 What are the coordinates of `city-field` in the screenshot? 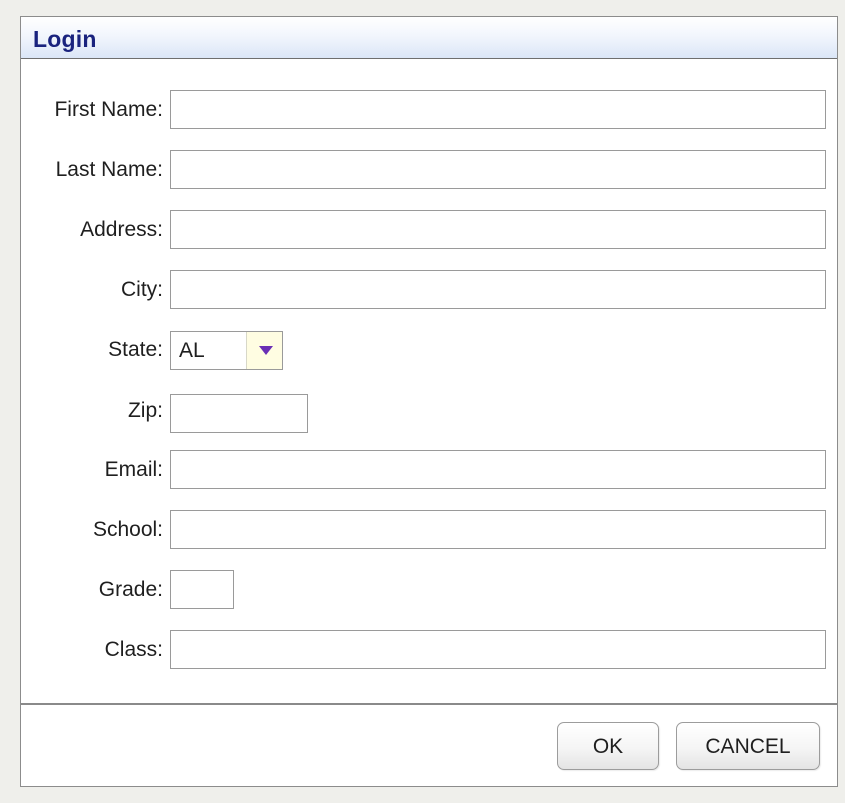 It's located at (498, 289).